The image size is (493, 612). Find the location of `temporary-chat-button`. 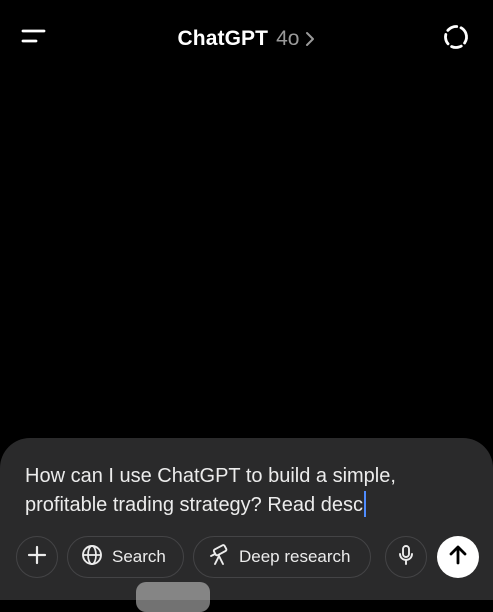

temporary-chat-button is located at coordinates (456, 39).